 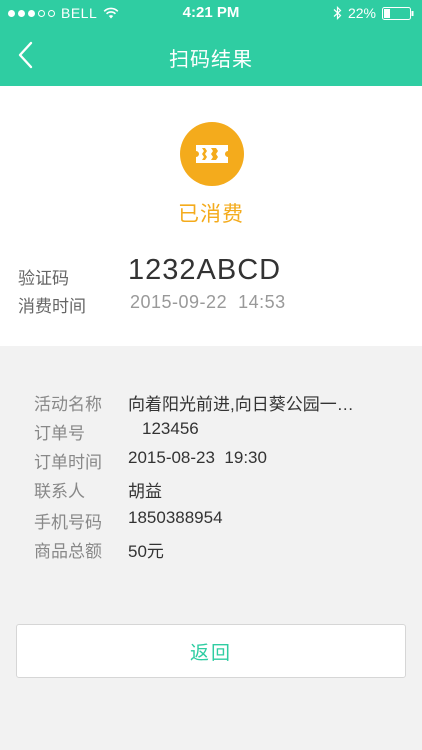 I want to click on battery-icon, so click(x=398, y=13).